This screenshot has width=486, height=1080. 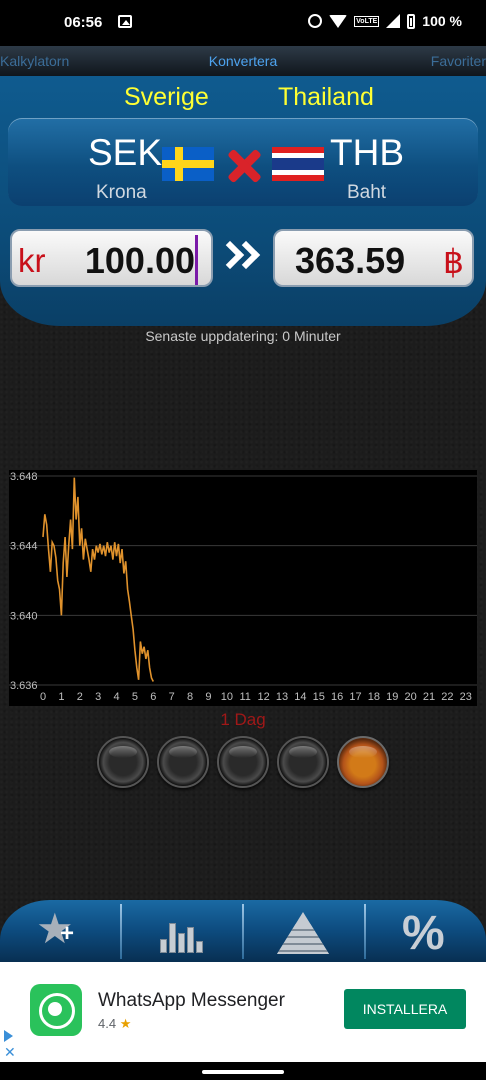 What do you see at coordinates (385, 21) in the screenshot?
I see `status-icons: VoLTE 100 %` at bounding box center [385, 21].